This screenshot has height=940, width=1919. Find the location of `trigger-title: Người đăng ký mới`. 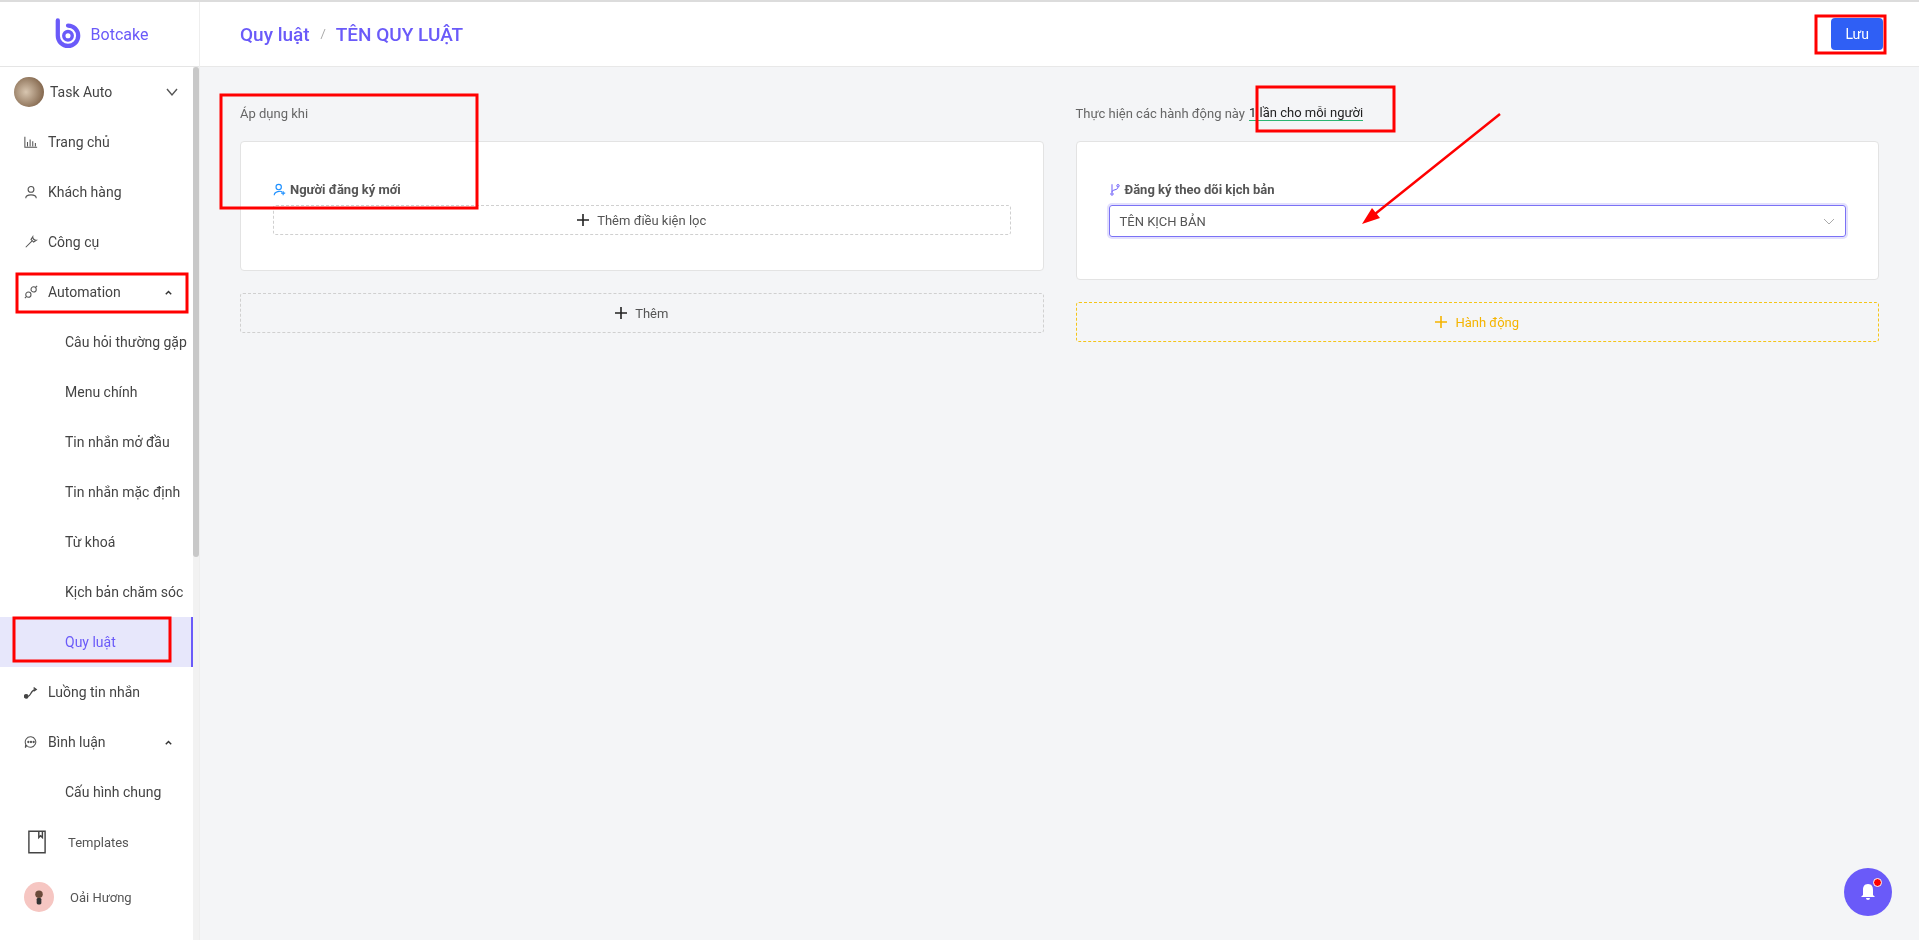

trigger-title: Người đăng ký mới is located at coordinates (345, 189).